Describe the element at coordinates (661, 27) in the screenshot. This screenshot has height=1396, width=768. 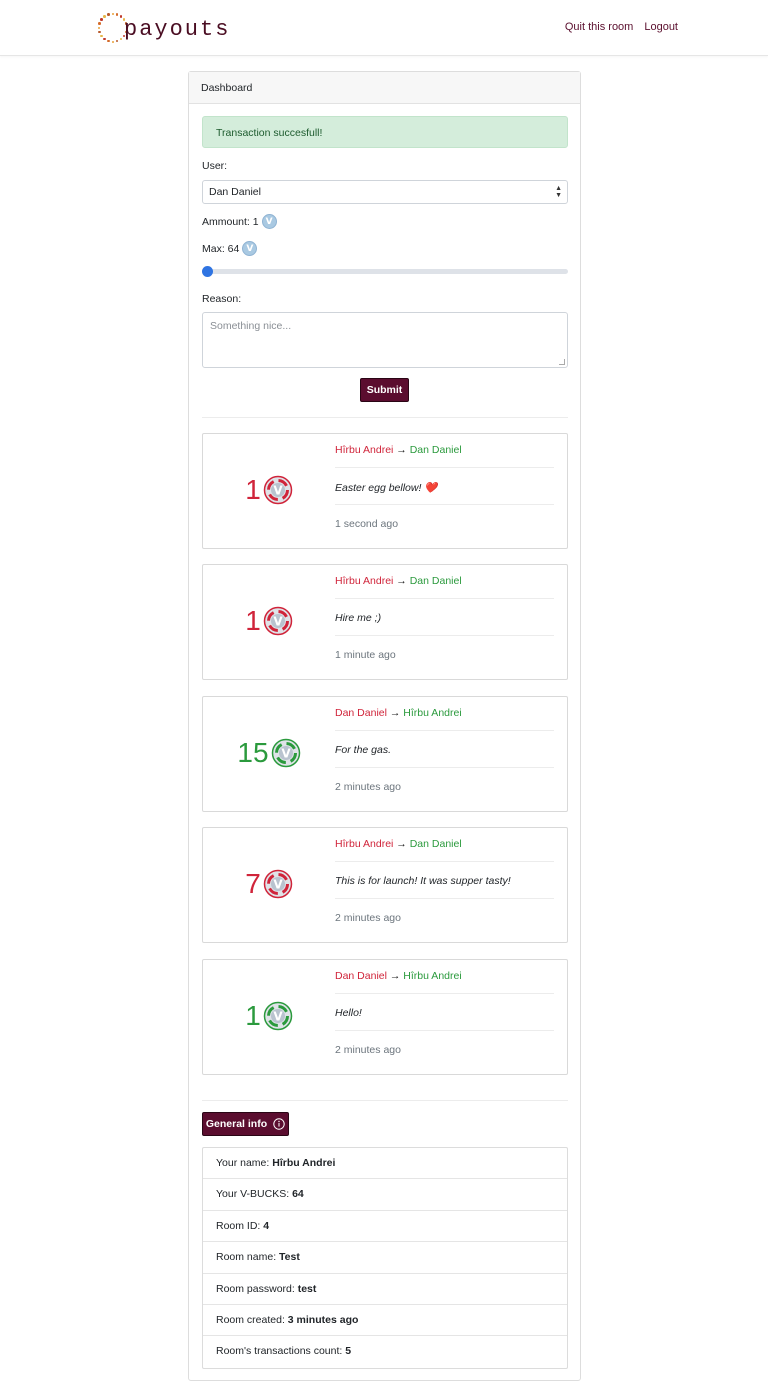
I see `logout-link: Logout` at that location.